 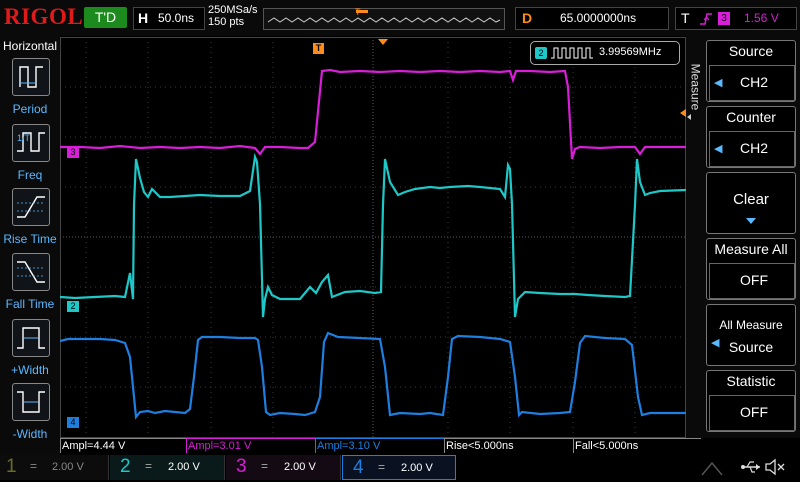 What do you see at coordinates (318, 48) in the screenshot?
I see `trigger-position-marker: T` at bounding box center [318, 48].